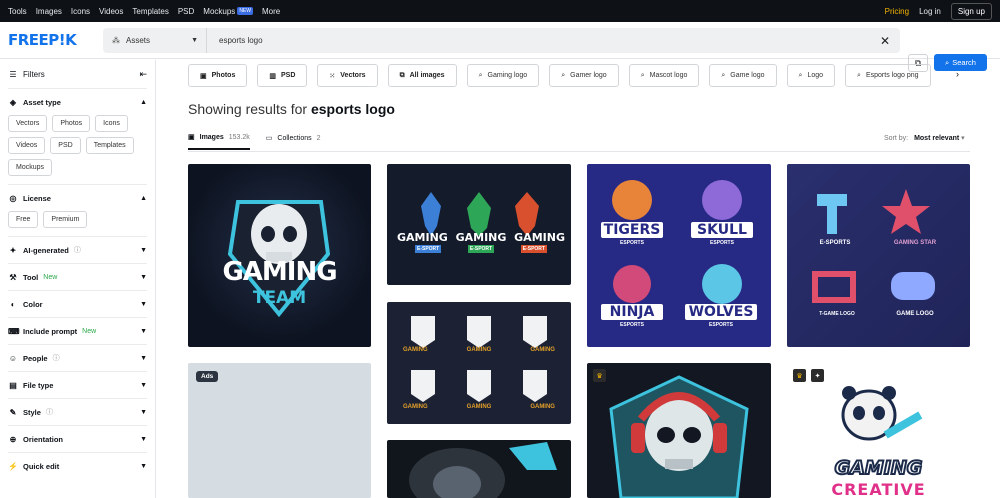  What do you see at coordinates (888, 75) in the screenshot?
I see `tag-esports-logo-png: ⌕ Esports logo png` at bounding box center [888, 75].